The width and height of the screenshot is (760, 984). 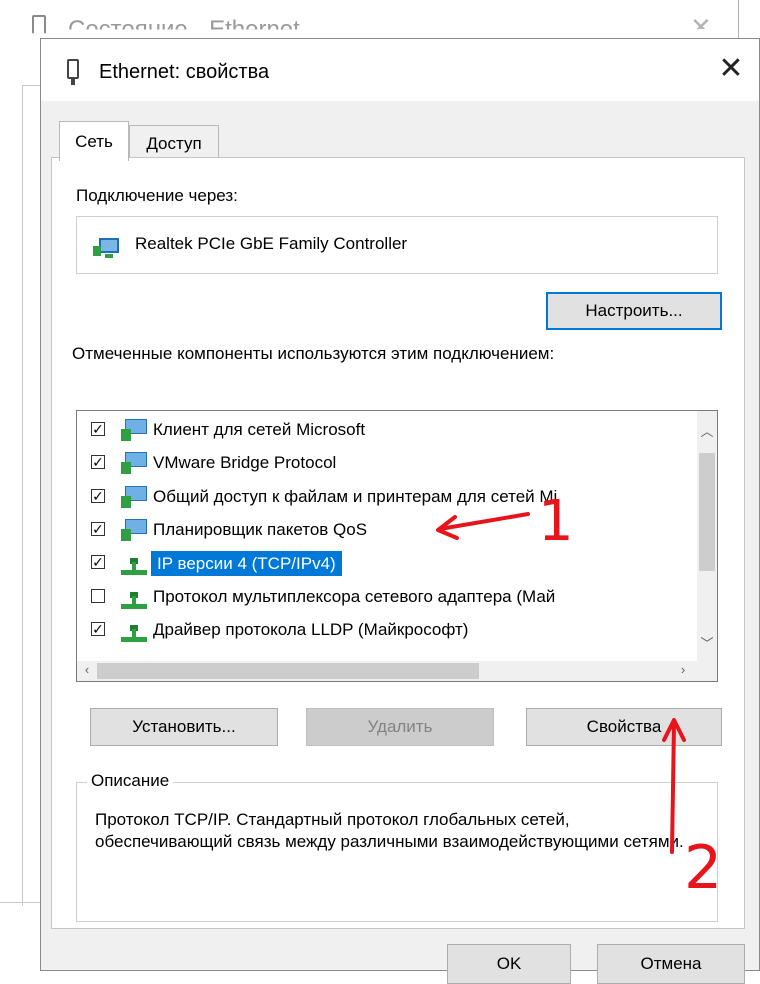 What do you see at coordinates (259, 429) in the screenshot?
I see `component-label: Клиент для сетей Microsoft` at bounding box center [259, 429].